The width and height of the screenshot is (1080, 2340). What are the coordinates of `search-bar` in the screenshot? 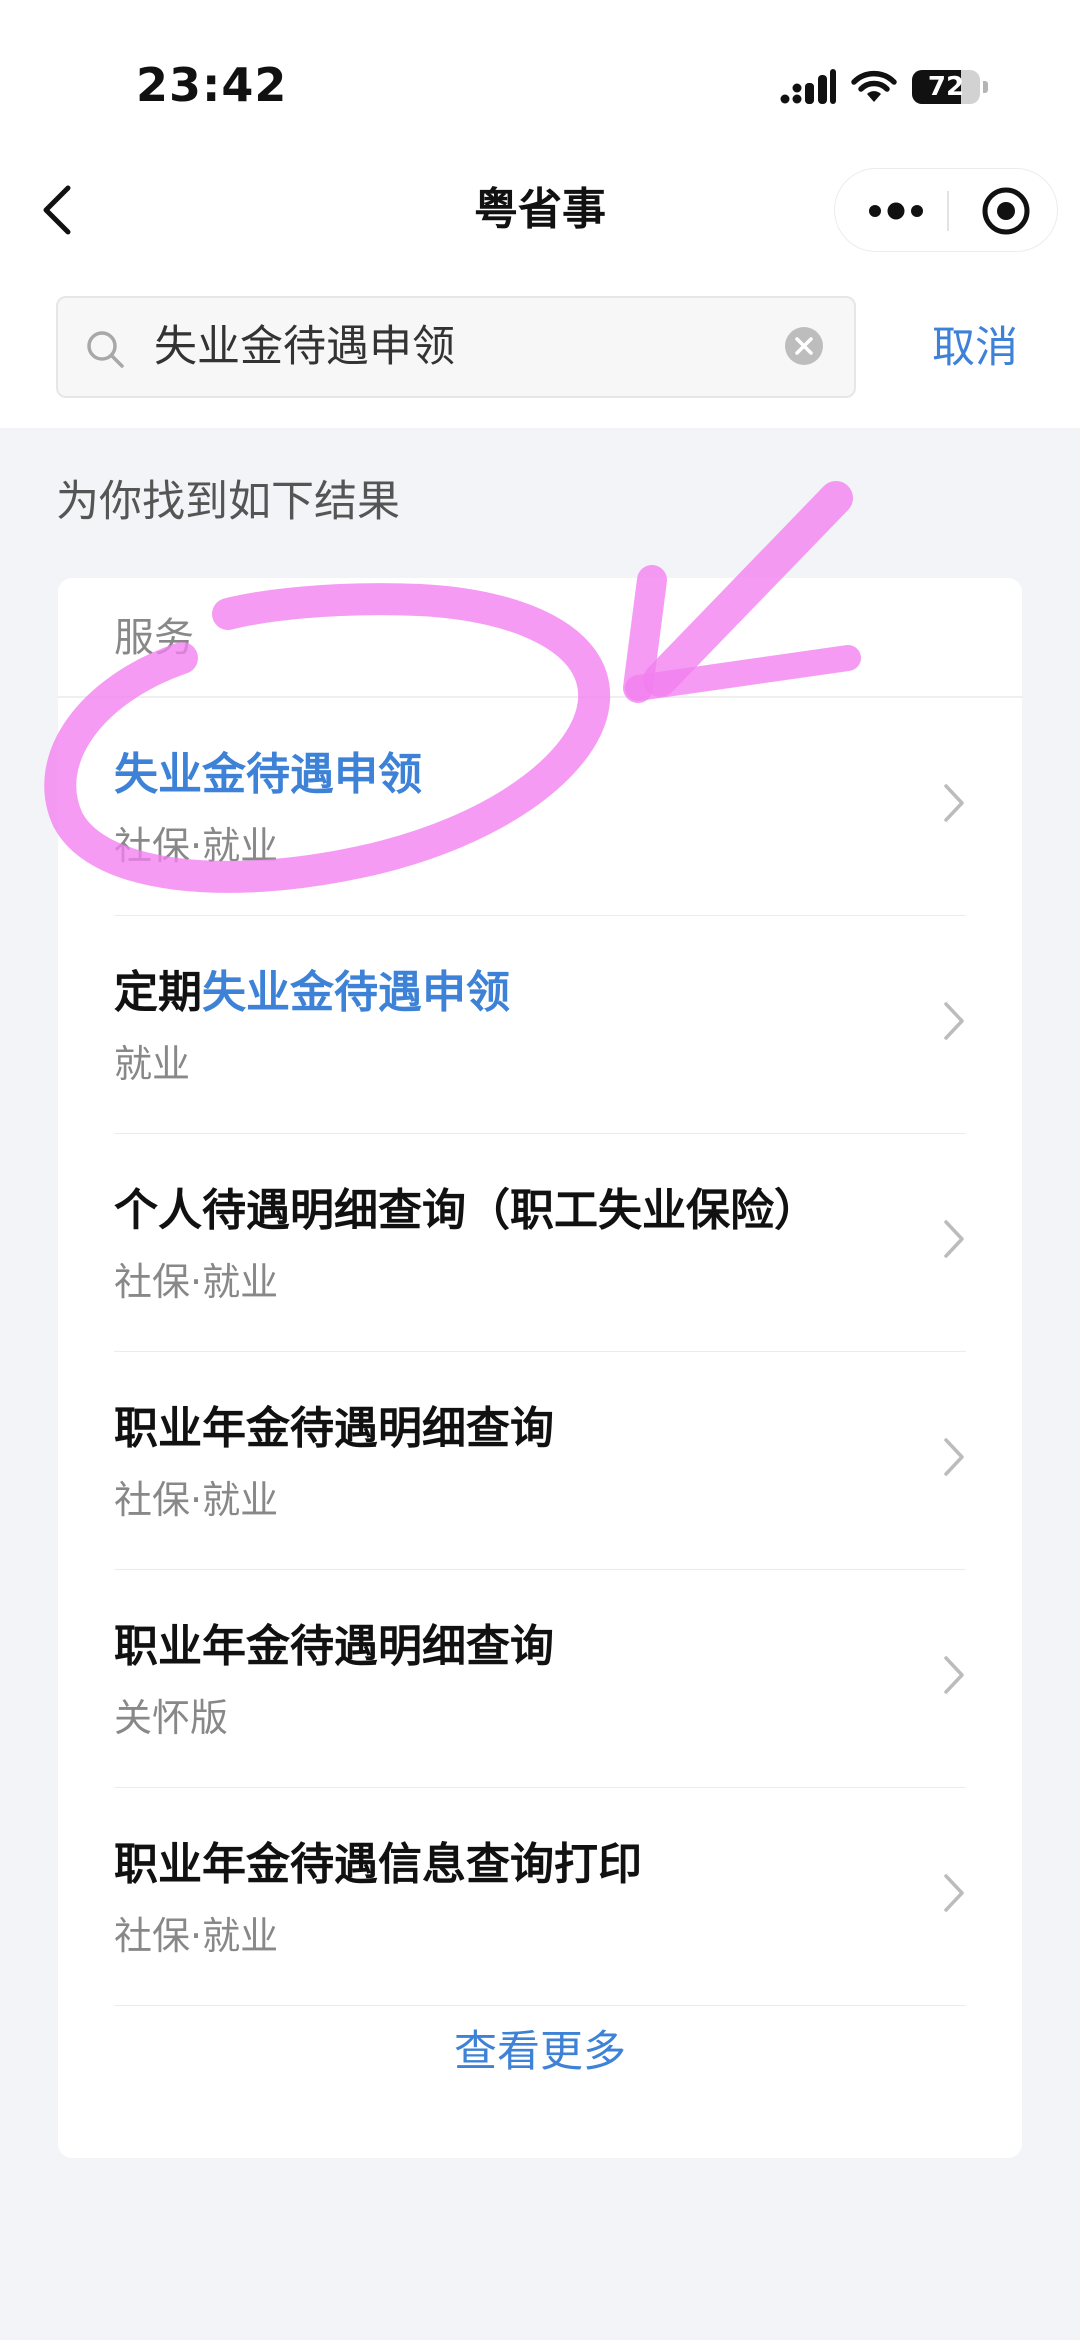 It's located at (456, 347).